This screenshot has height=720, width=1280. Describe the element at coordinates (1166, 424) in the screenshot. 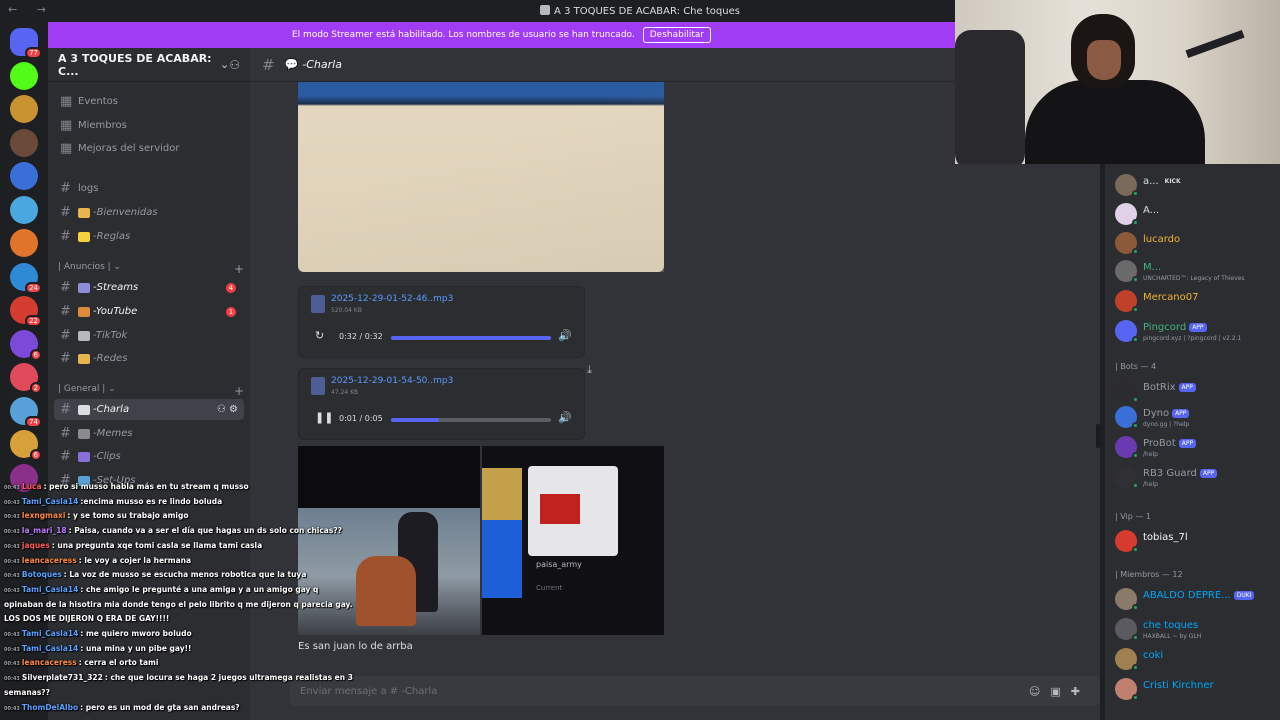

I see `member-status: dyno.gg | ?help` at that location.